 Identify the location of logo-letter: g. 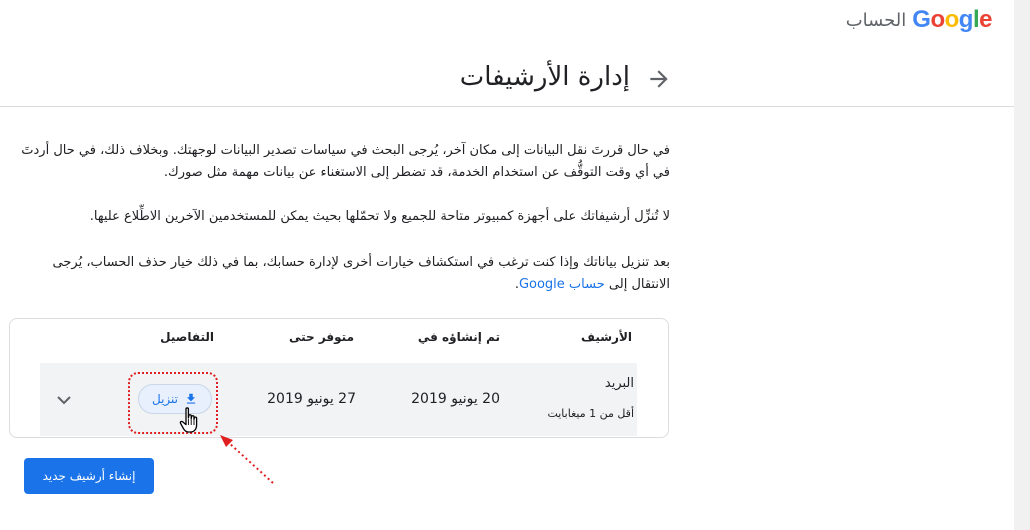
(966, 19).